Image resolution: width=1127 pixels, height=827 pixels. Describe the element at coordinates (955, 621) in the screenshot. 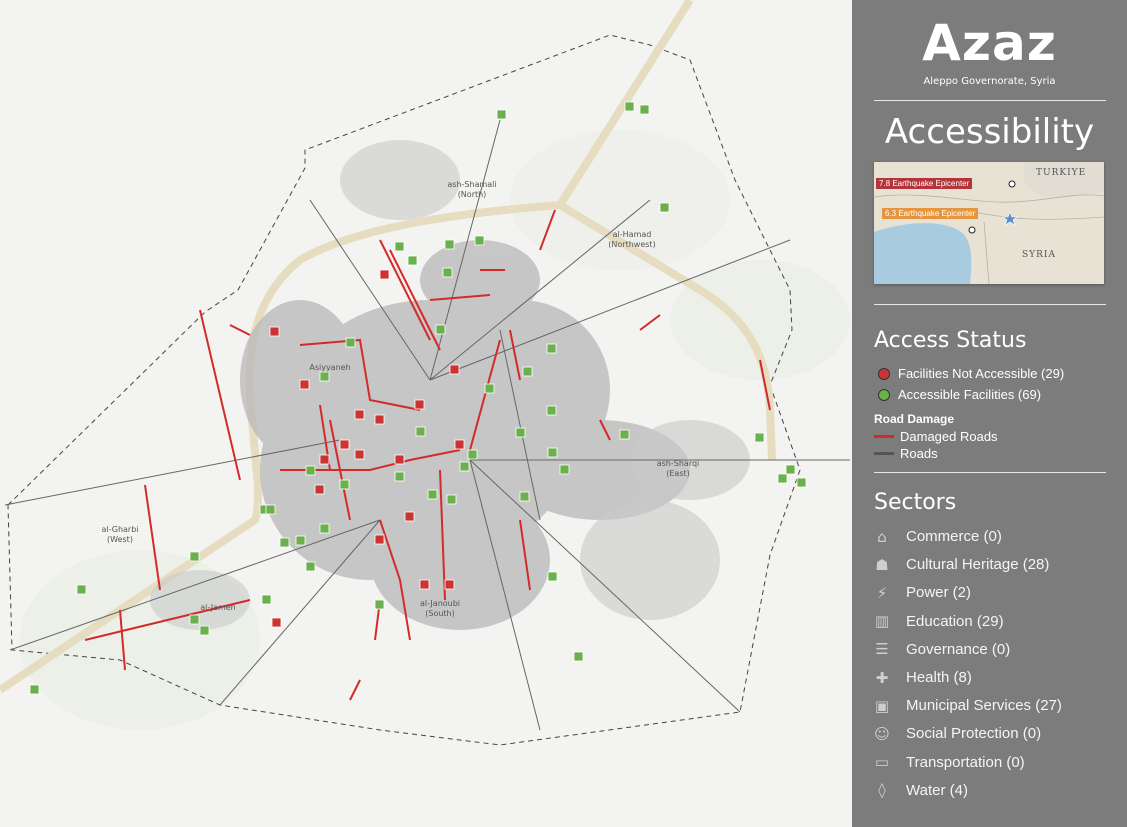

I see `sector-label: Education (29)` at that location.